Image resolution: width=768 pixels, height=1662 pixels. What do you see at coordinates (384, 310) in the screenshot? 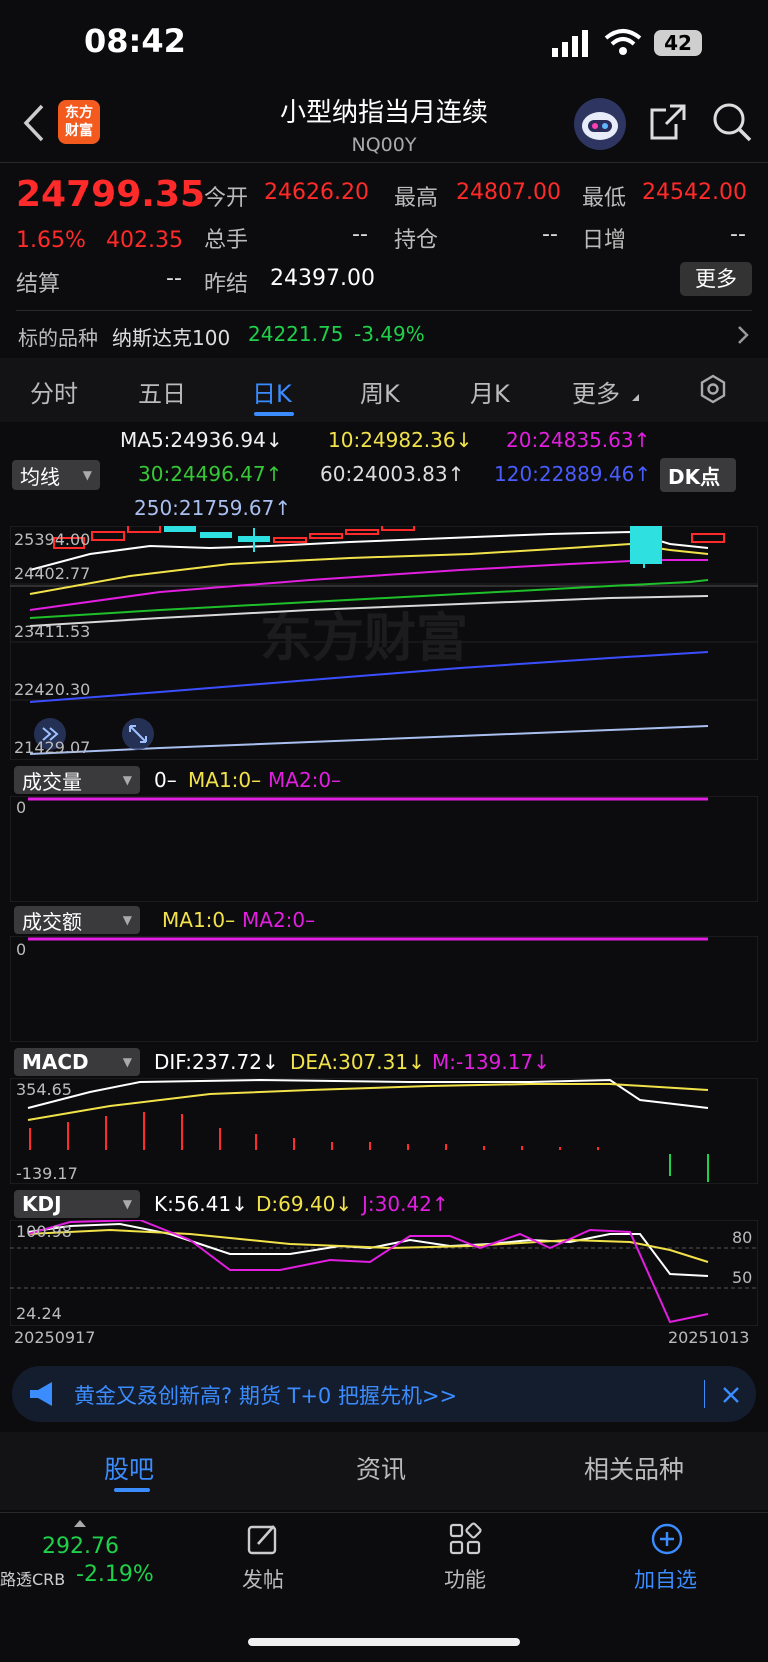
I see `divider-underlying` at bounding box center [384, 310].